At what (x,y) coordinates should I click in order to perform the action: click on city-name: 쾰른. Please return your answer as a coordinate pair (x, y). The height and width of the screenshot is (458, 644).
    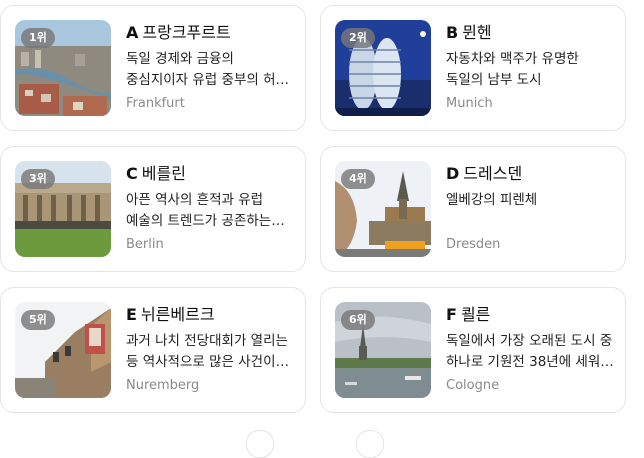
    Looking at the image, I should click on (475, 314).